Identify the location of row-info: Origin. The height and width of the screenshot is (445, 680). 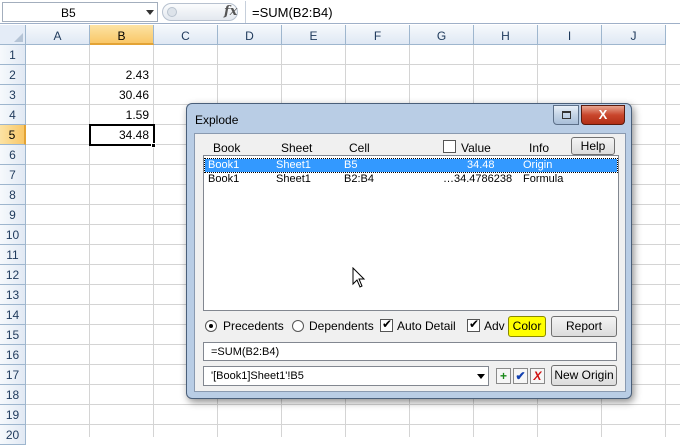
(538, 165).